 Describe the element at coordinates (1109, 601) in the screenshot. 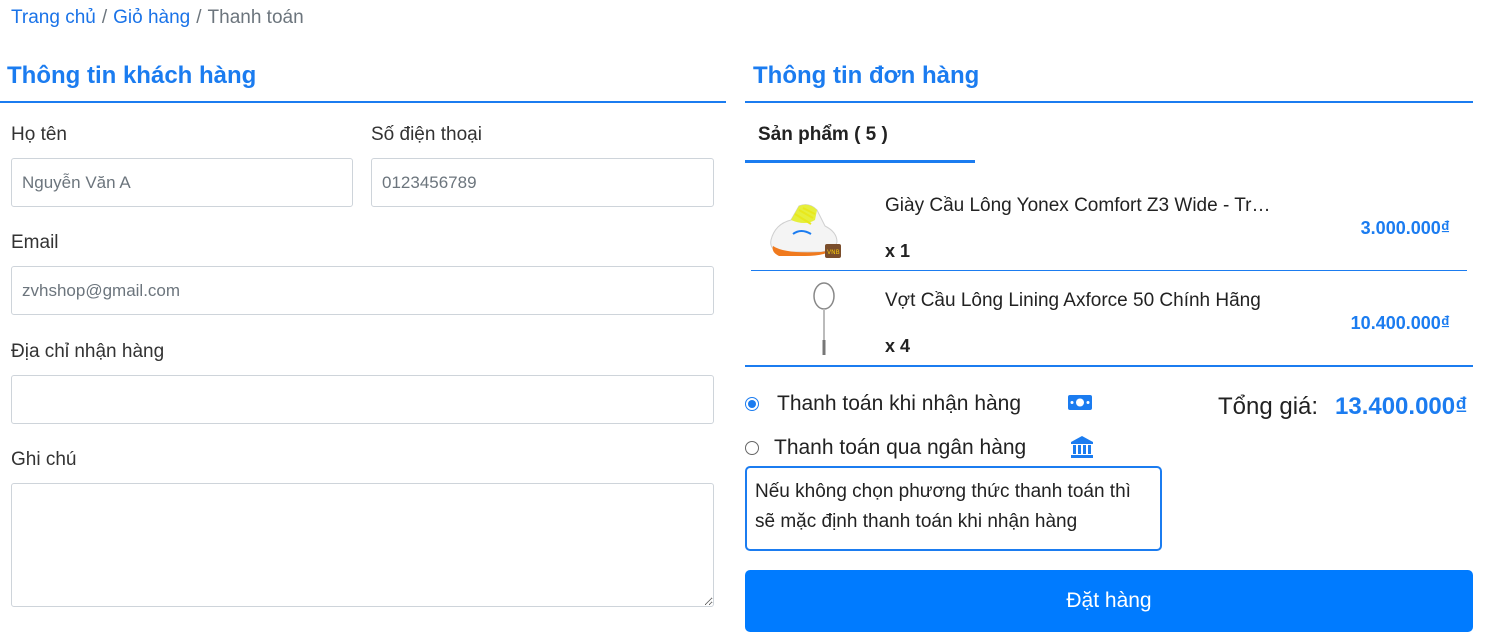

I see `place-order-button: Đặt hàng` at that location.